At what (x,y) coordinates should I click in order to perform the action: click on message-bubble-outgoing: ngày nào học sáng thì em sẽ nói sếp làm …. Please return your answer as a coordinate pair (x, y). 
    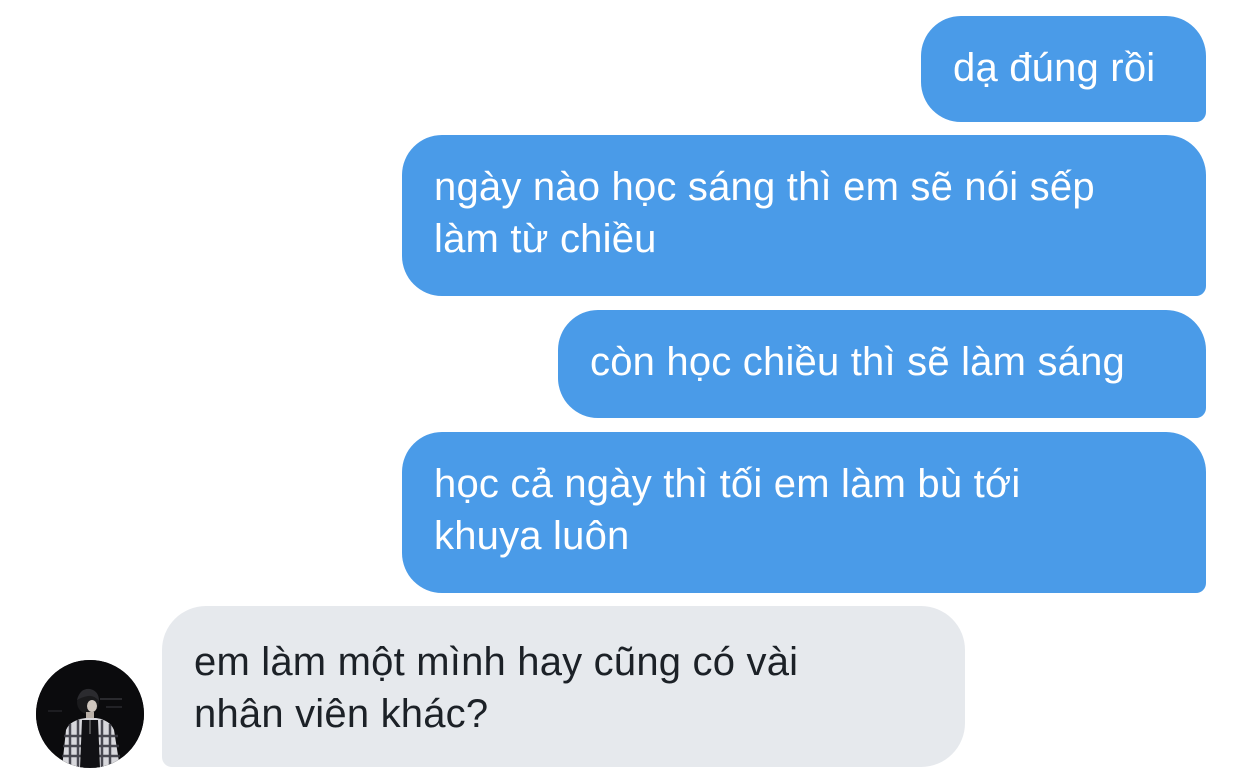
    Looking at the image, I should click on (804, 215).